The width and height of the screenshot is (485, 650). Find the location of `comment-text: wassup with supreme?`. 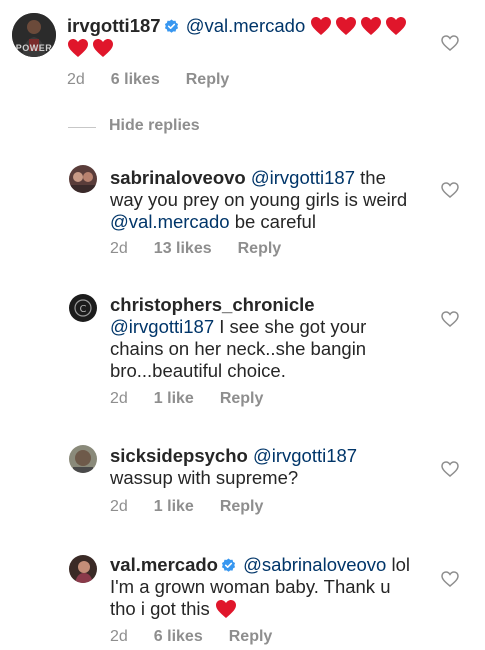

comment-text: wassup with supreme? is located at coordinates (204, 477).